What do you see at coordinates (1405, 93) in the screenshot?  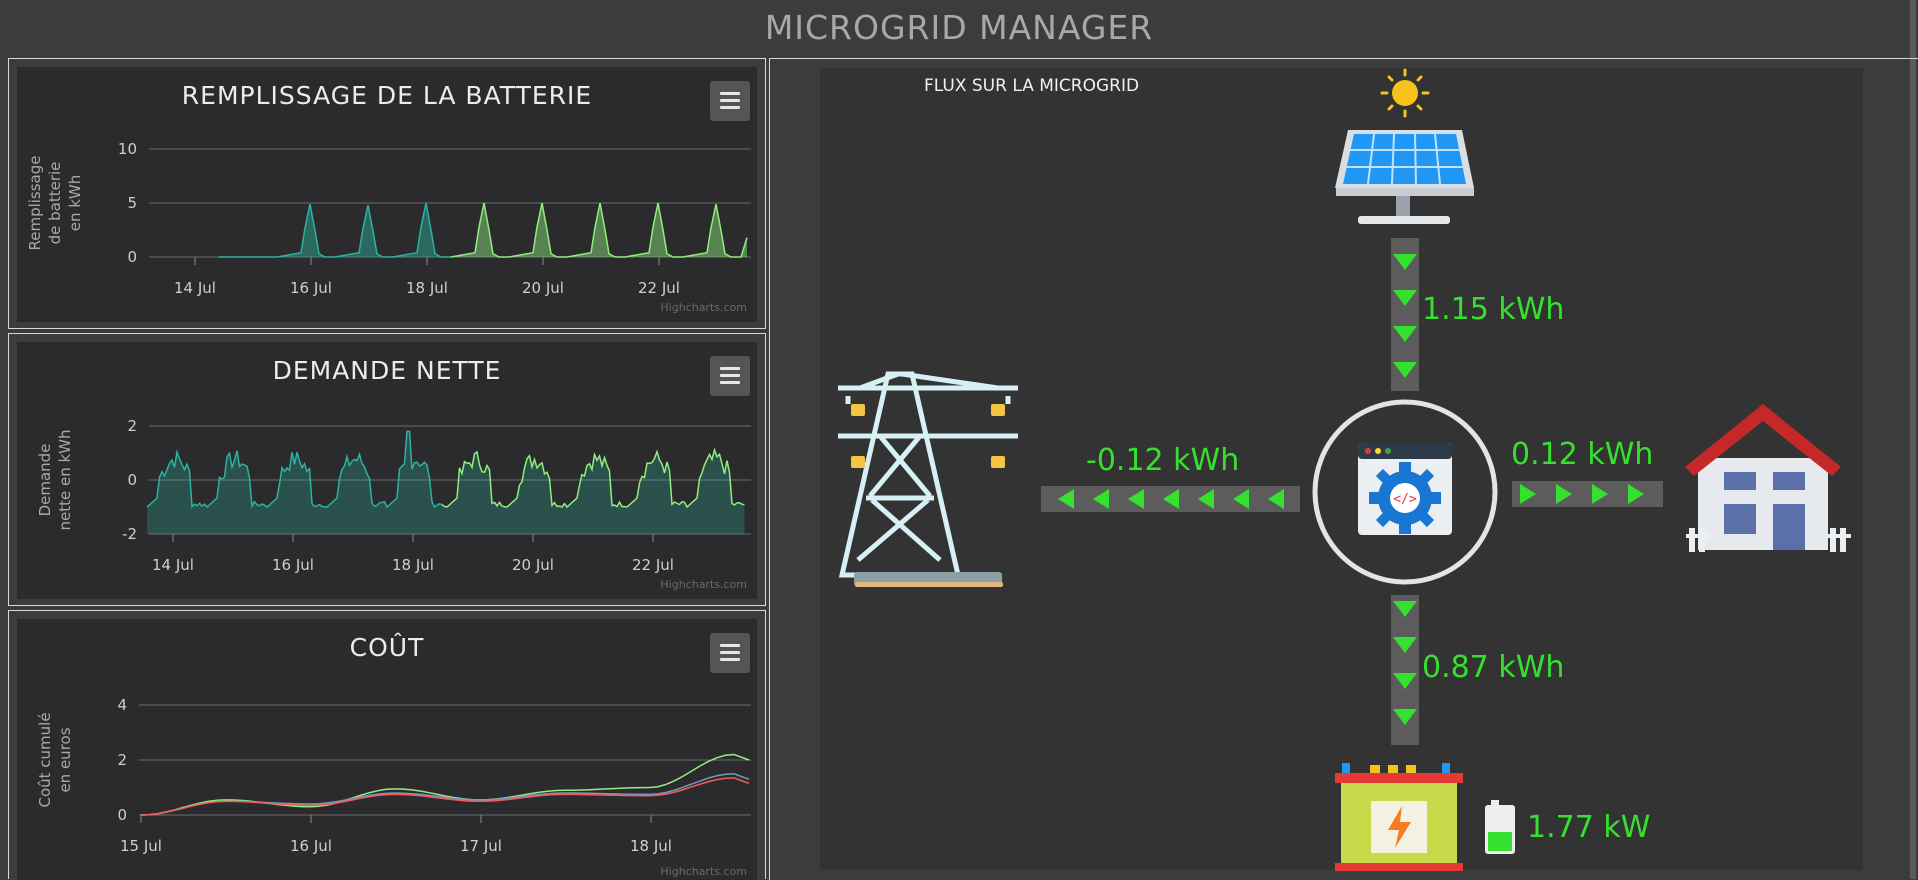 I see `sun-icon` at bounding box center [1405, 93].